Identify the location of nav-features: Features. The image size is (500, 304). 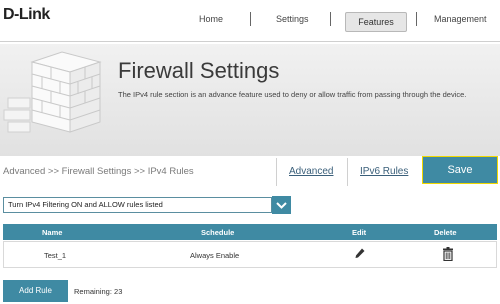
(376, 22).